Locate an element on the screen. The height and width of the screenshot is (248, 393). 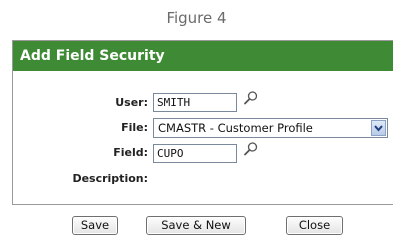
save-and-new-button: Save & New is located at coordinates (196, 225).